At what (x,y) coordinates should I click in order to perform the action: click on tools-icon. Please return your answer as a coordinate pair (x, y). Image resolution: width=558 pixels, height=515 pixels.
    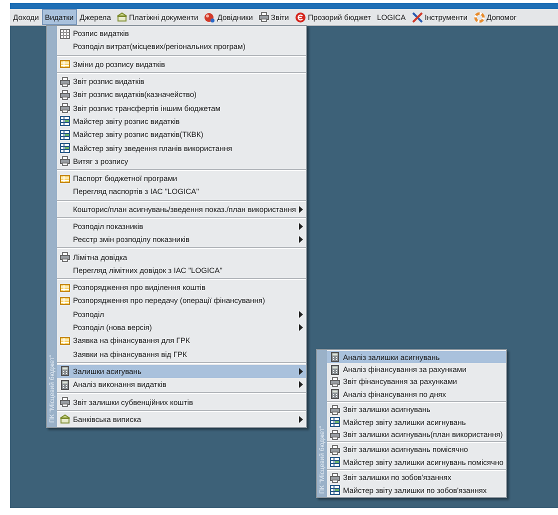
    Looking at the image, I should click on (417, 17).